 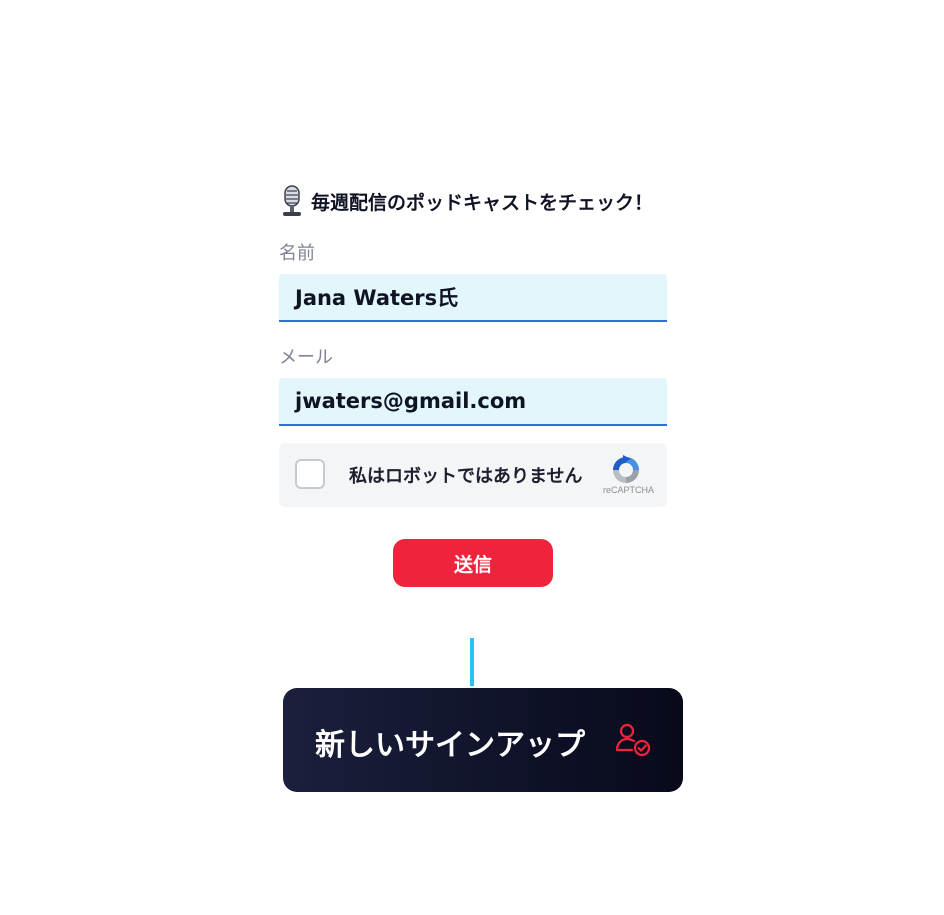 I want to click on name-label: 名前, so click(x=297, y=253).